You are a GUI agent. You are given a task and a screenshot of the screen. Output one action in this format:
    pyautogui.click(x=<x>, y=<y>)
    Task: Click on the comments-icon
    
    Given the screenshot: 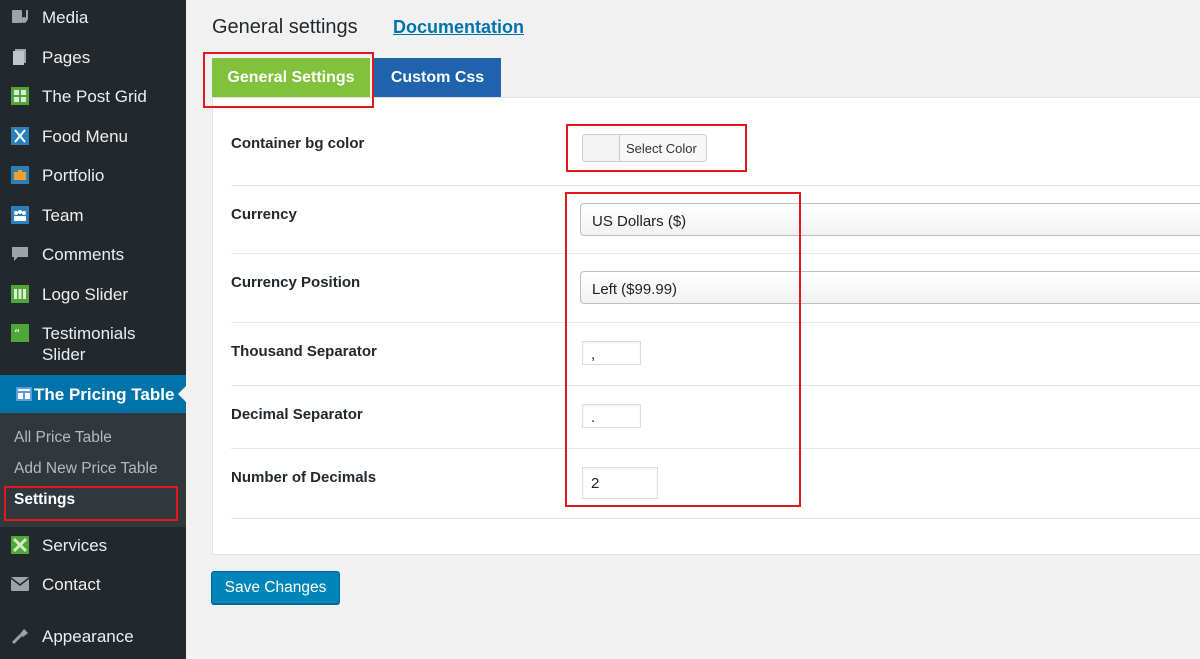 What is the action you would take?
    pyautogui.click(x=20, y=254)
    